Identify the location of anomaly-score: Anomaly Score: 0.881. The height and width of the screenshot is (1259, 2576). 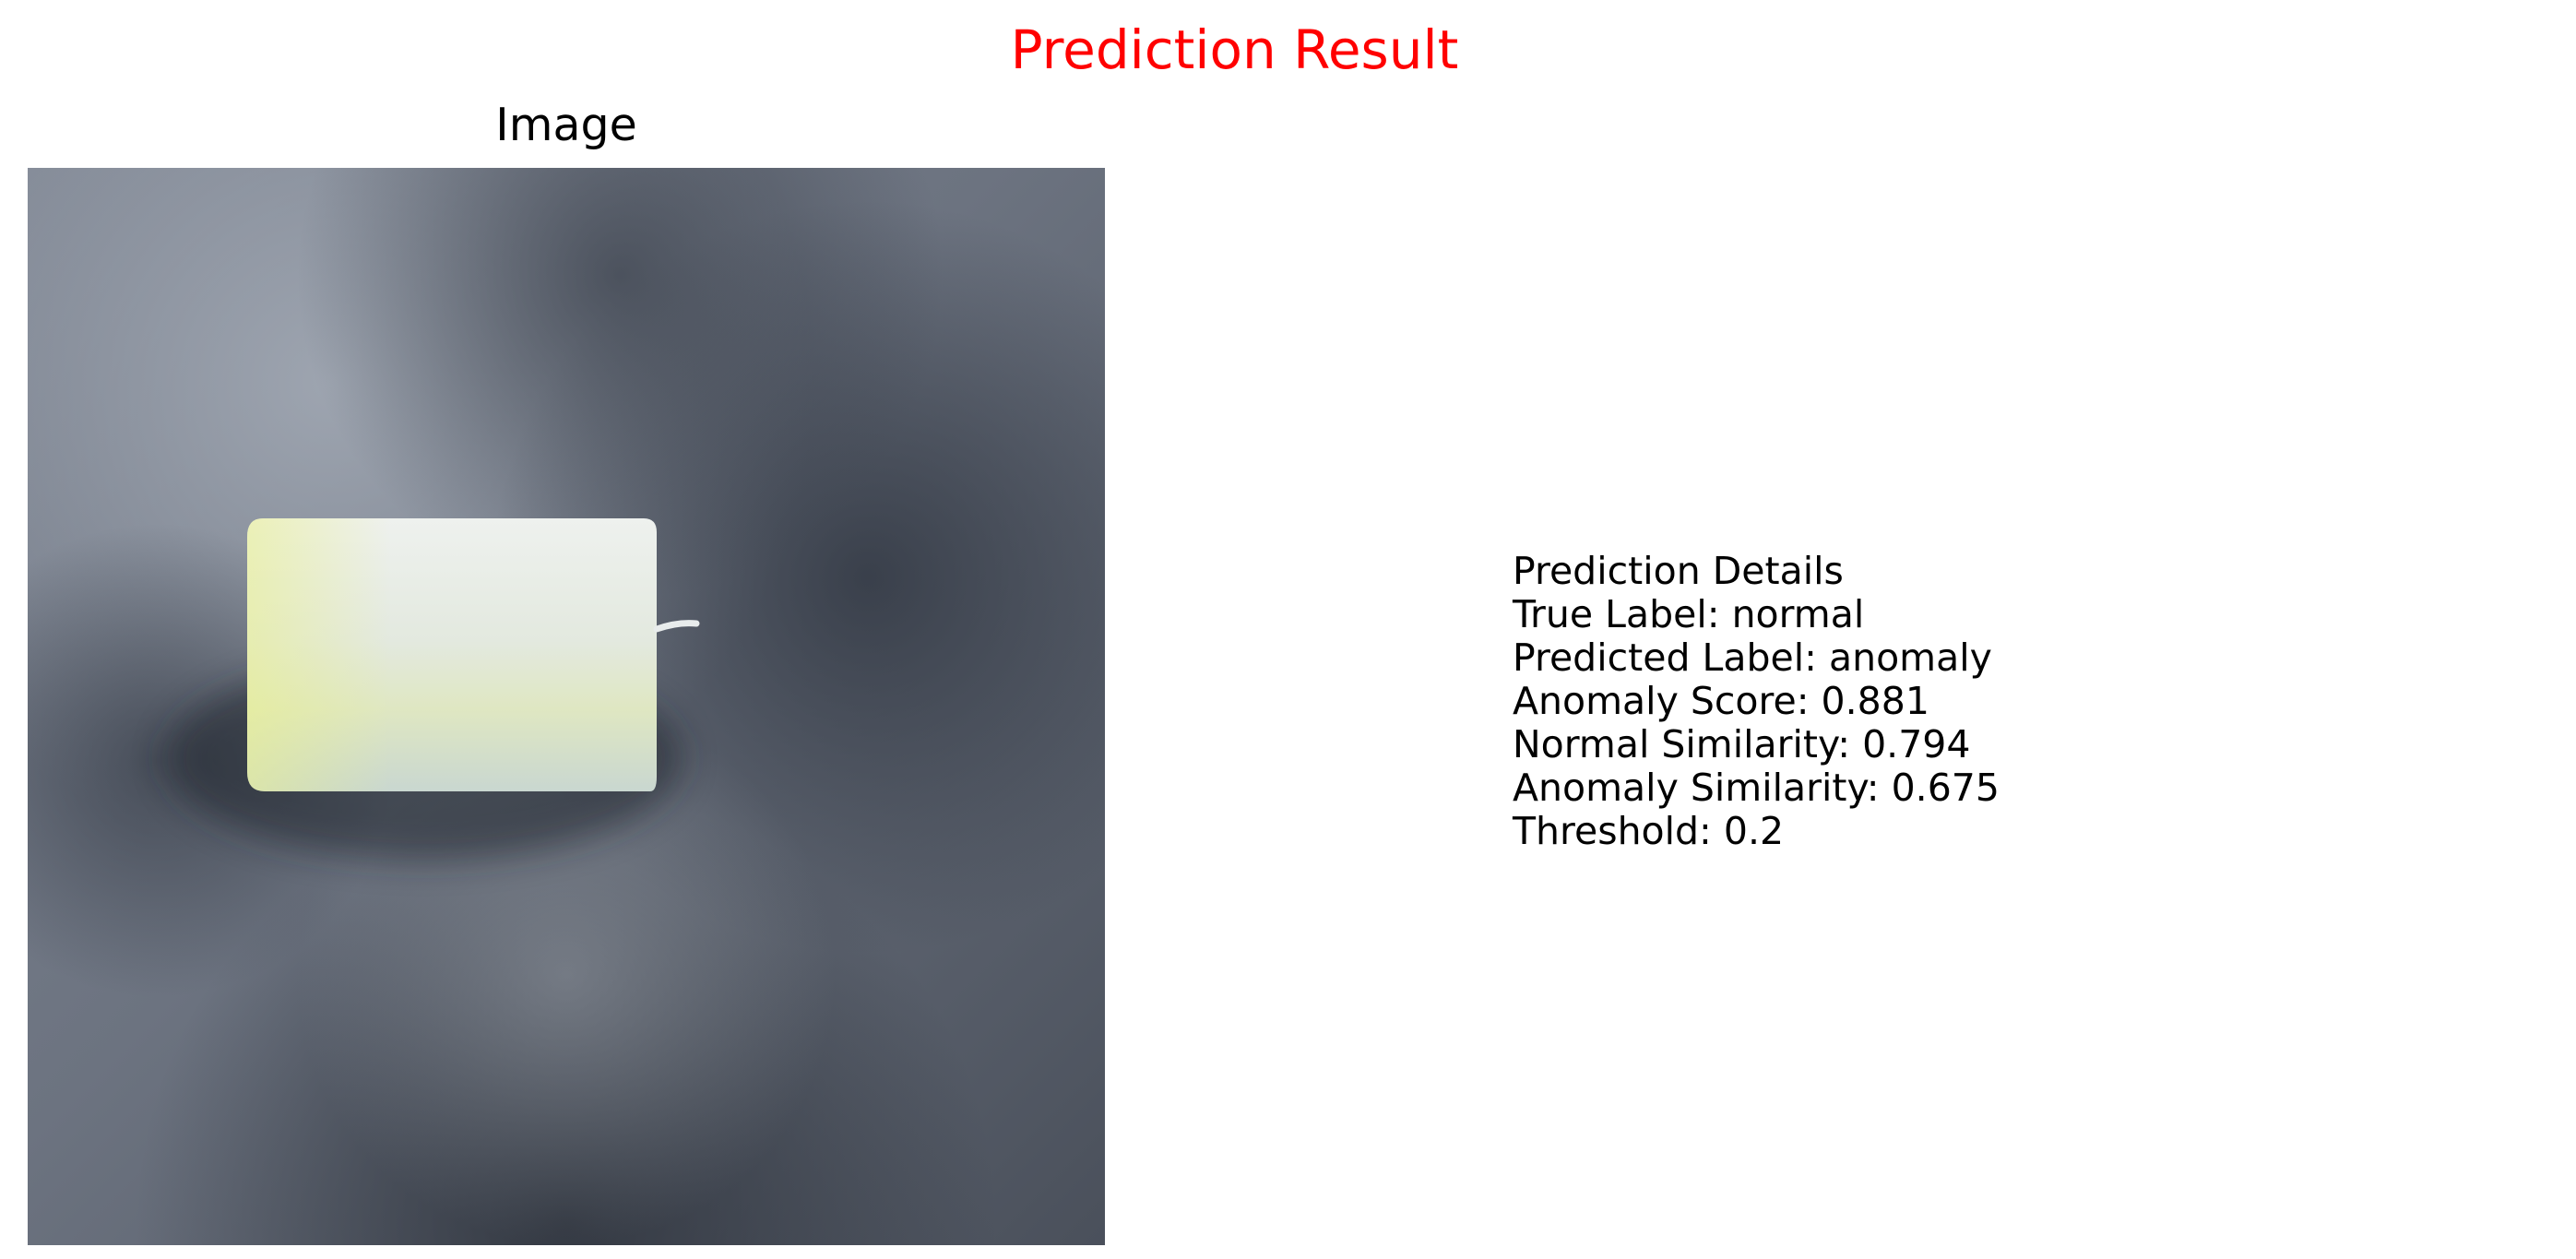
(1721, 701).